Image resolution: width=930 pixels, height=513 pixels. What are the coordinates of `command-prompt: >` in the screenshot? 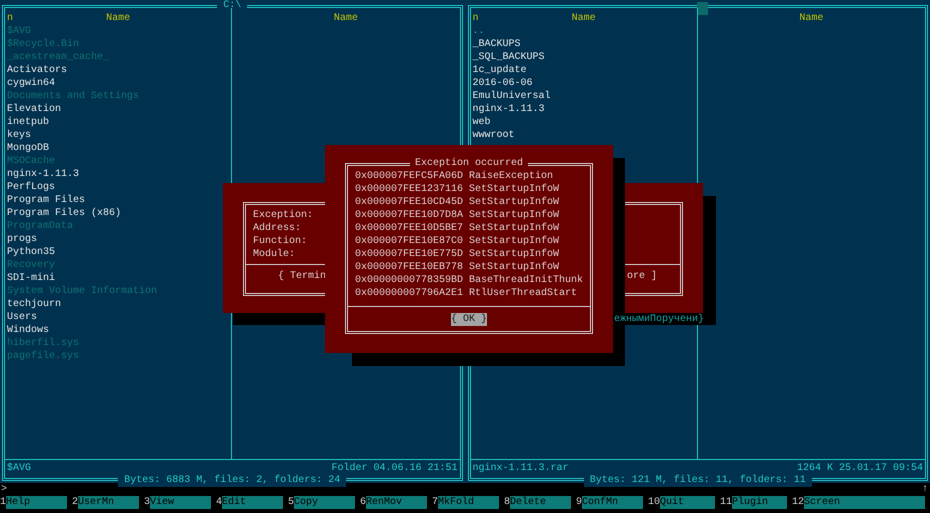 It's located at (4, 489).